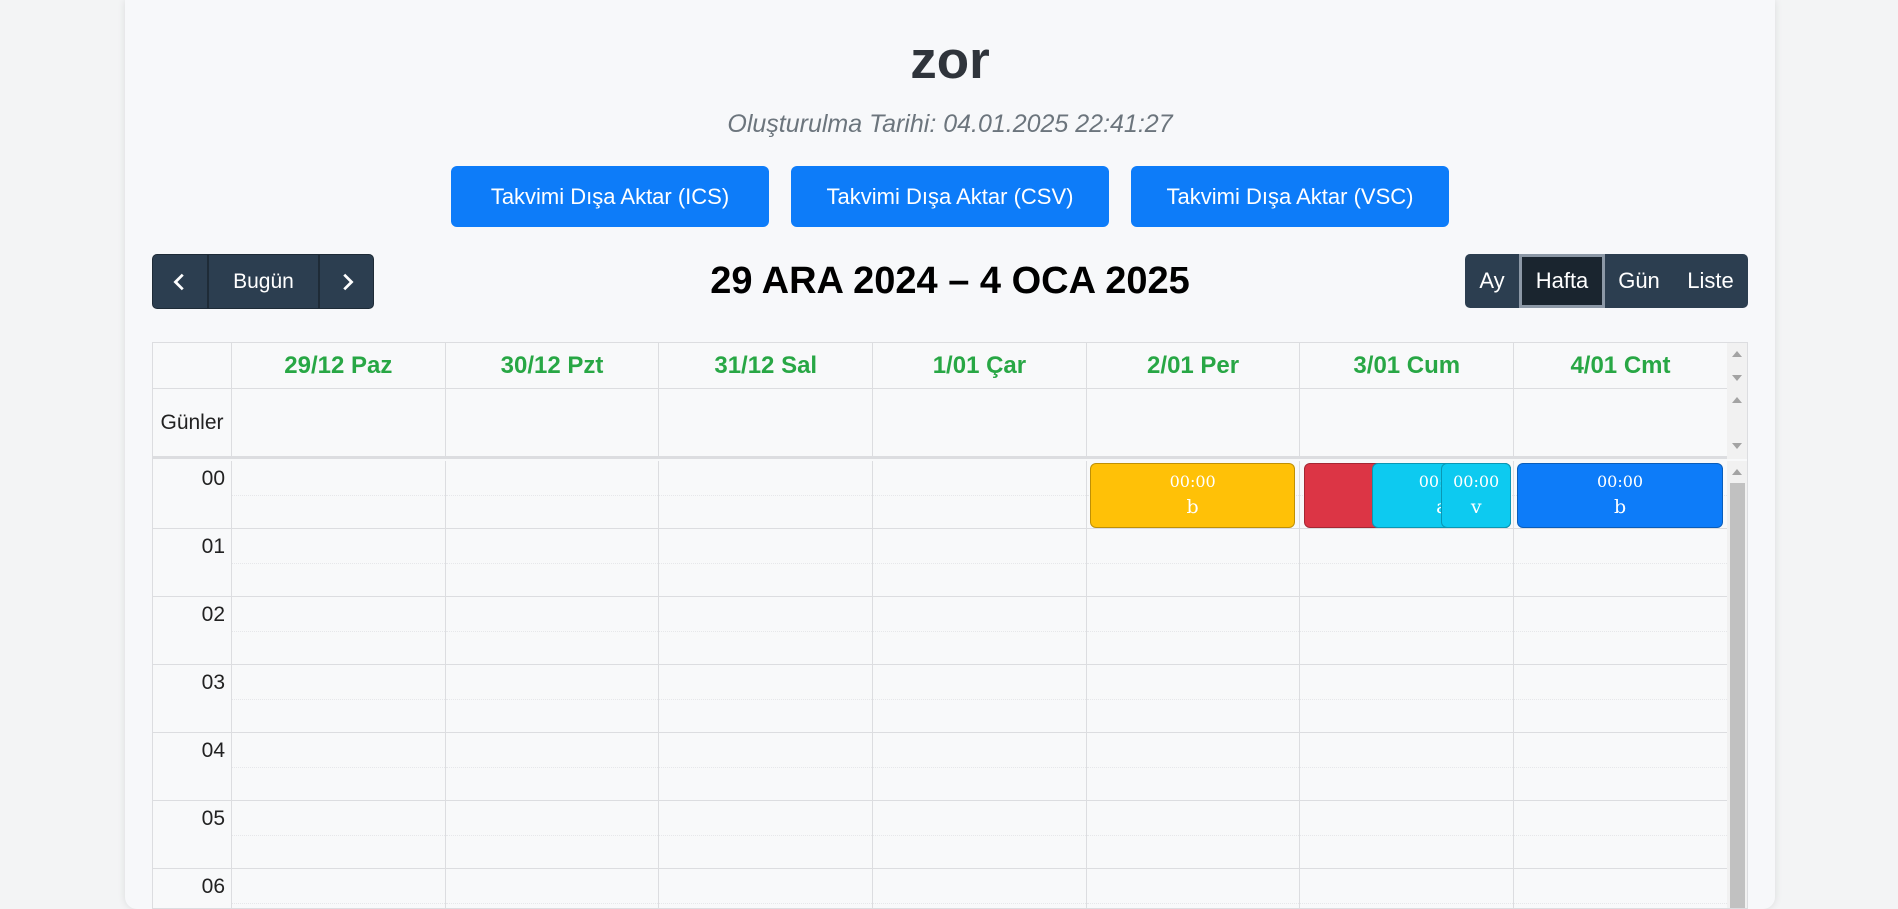  Describe the element at coordinates (1562, 281) in the screenshot. I see `view-week-button: Hafta` at that location.